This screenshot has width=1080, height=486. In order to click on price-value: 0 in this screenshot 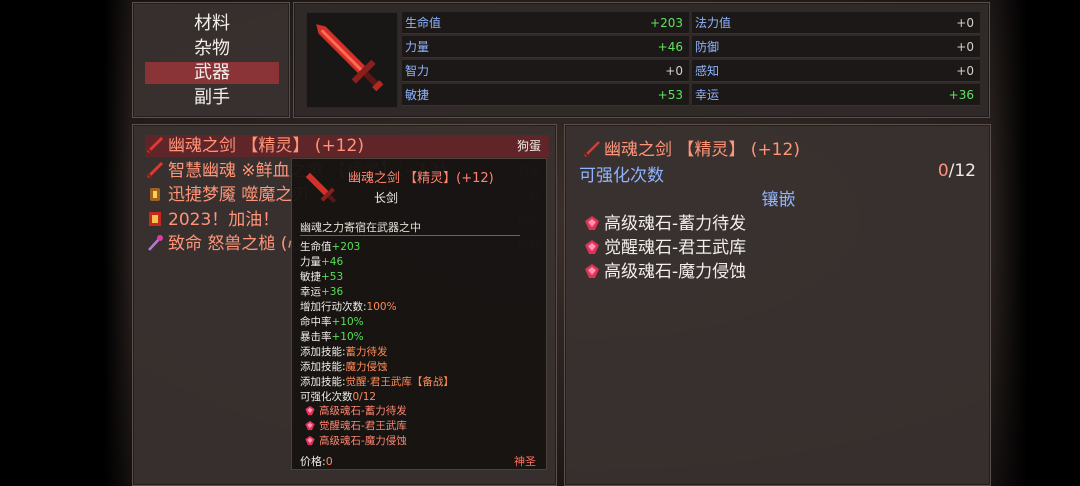, I will do `click(329, 461)`.